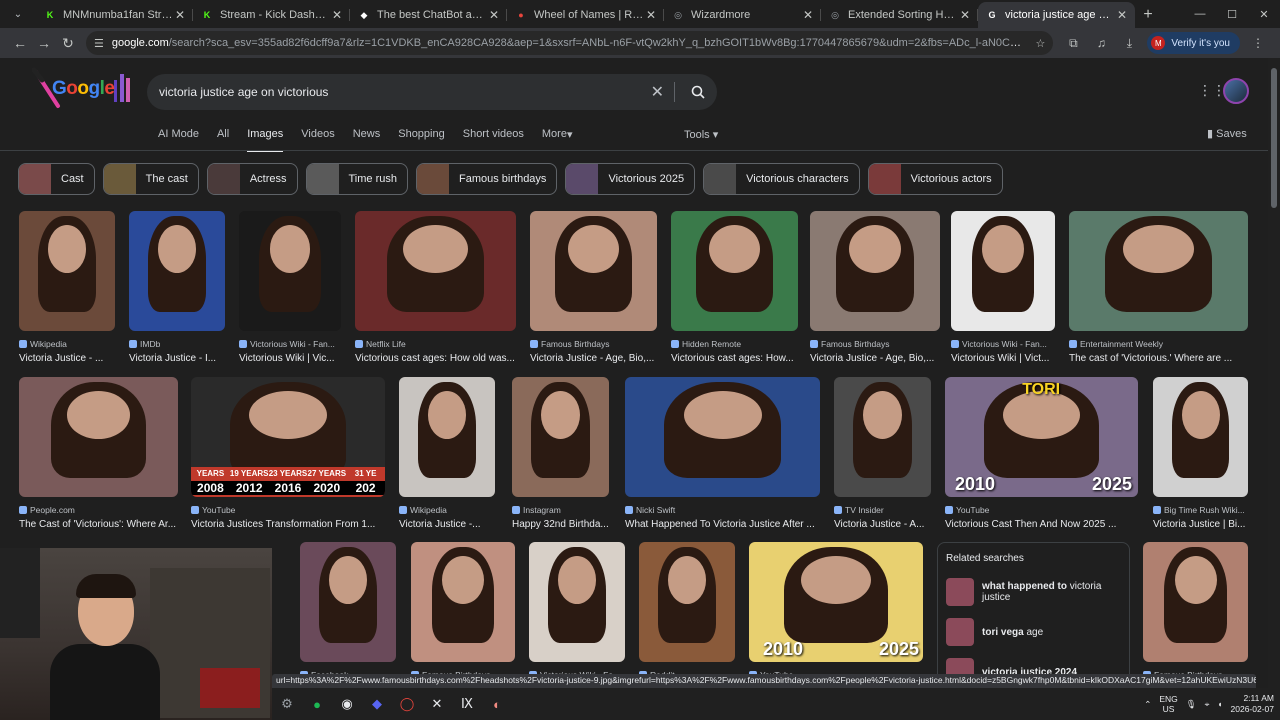  I want to click on tab-short-videos: Short videos, so click(493, 140).